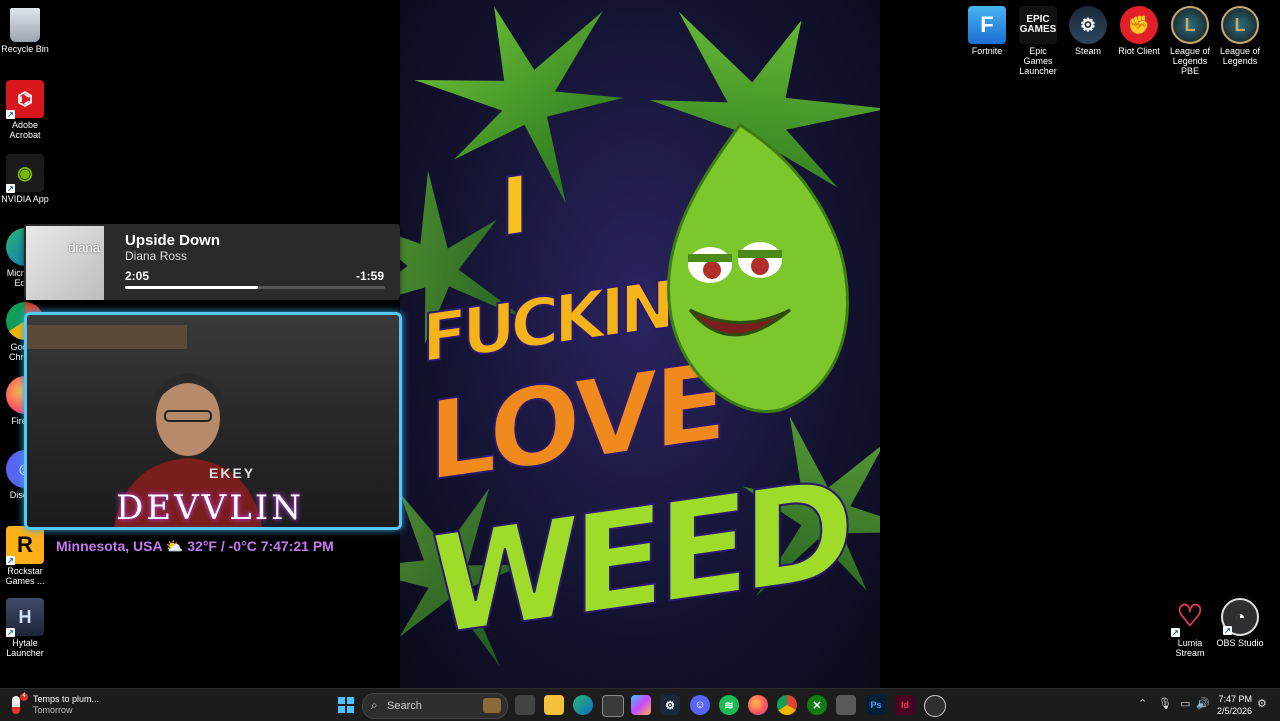  What do you see at coordinates (107, 337) in the screenshot?
I see `background-shelf` at bounding box center [107, 337].